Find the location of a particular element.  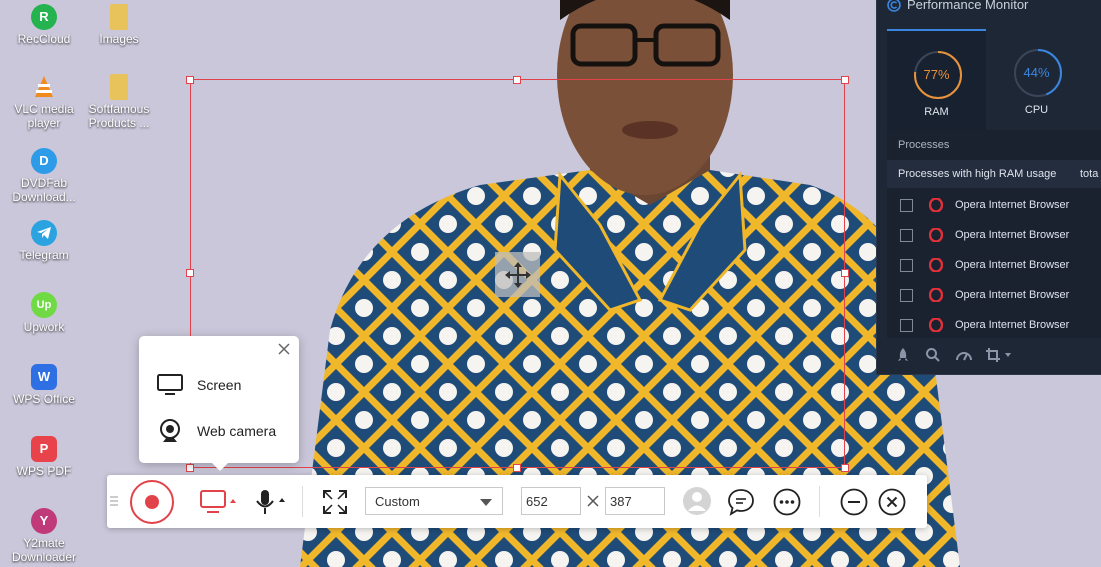

app-logo-icon is located at coordinates (894, 6).